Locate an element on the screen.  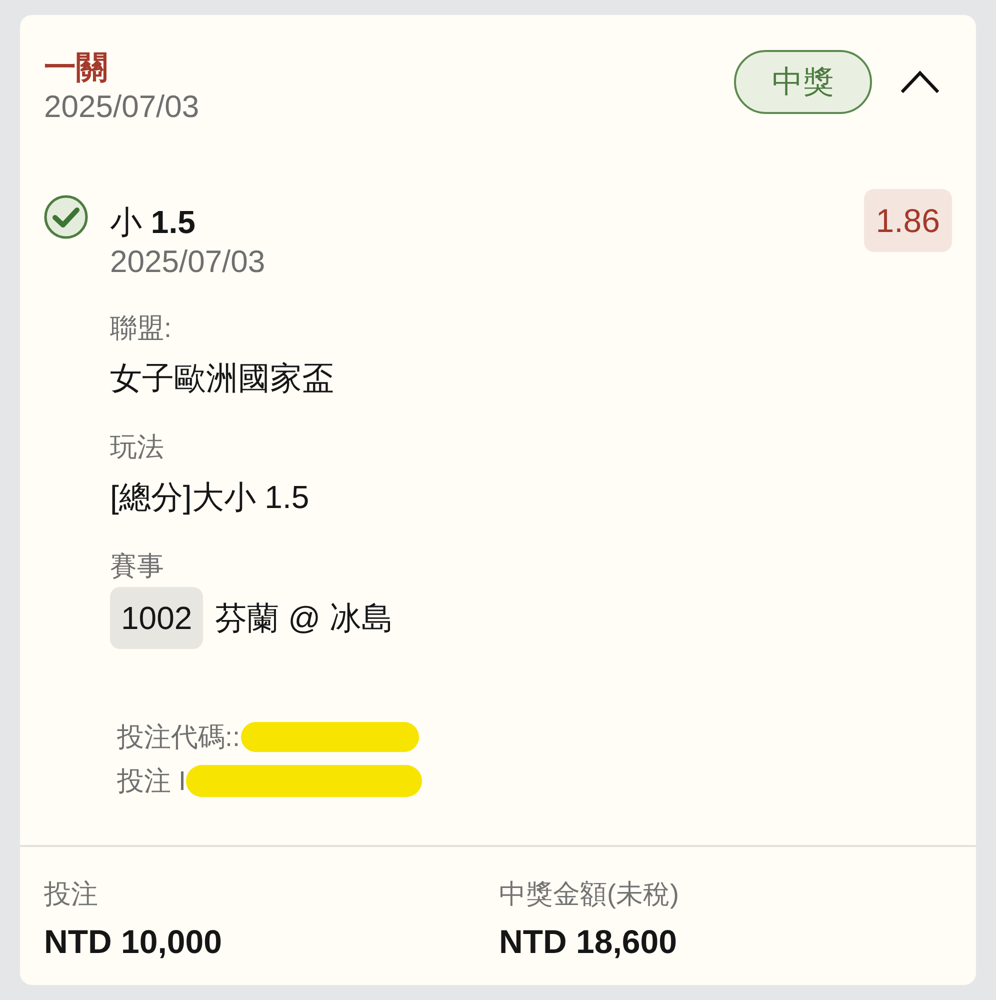
reference-text: 投注代碼:: is located at coordinates (178, 737).